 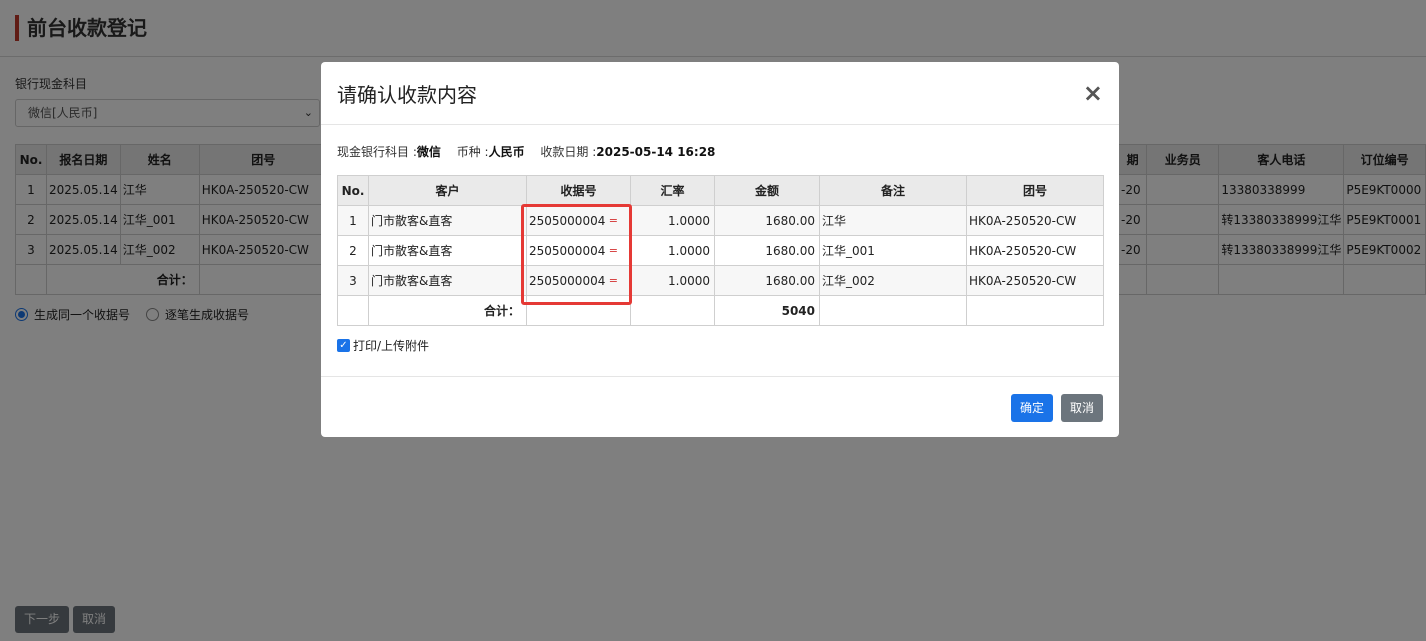 What do you see at coordinates (1093, 93) in the screenshot?
I see `close-icon: ×` at bounding box center [1093, 93].